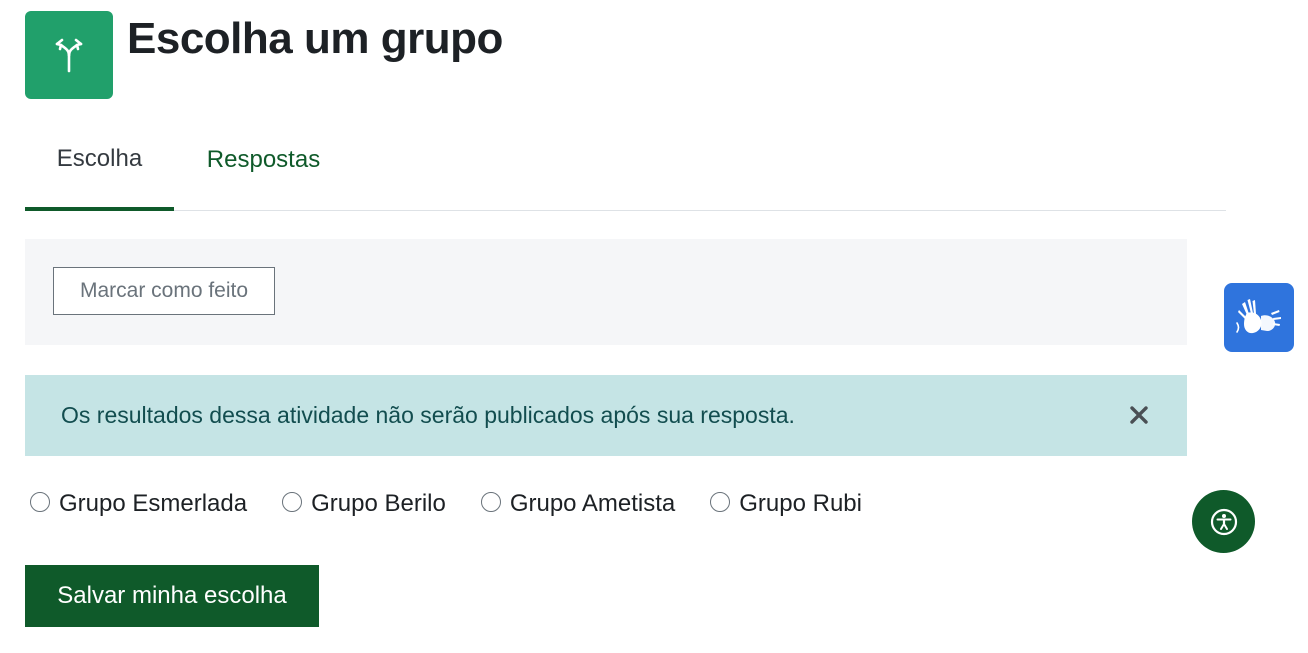 The width and height of the screenshot is (1308, 653). What do you see at coordinates (315, 38) in the screenshot?
I see `page-title: Escolha um grupo` at bounding box center [315, 38].